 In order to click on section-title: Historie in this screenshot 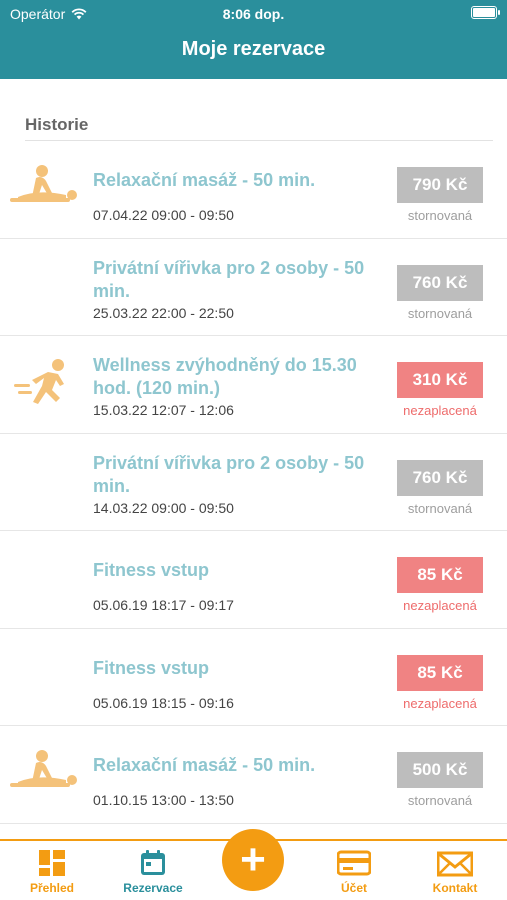, I will do `click(57, 124)`.